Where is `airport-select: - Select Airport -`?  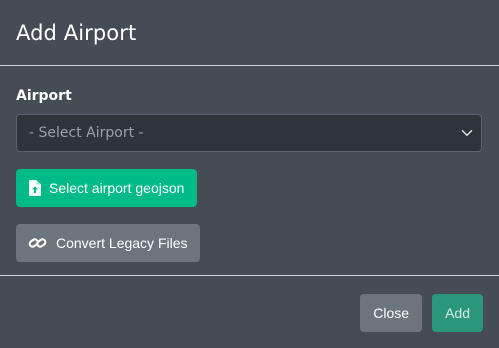 airport-select: - Select Airport - is located at coordinates (249, 133).